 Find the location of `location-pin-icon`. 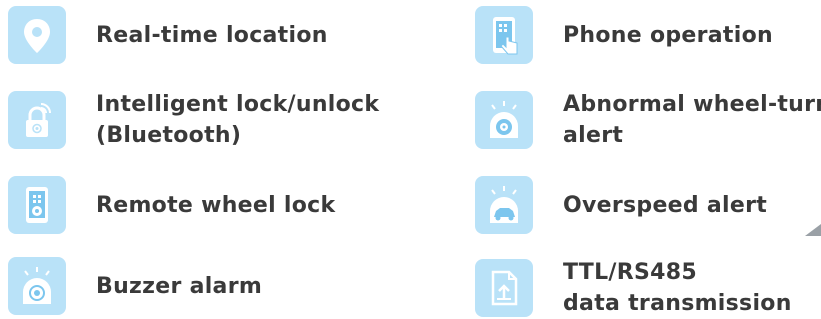

location-pin-icon is located at coordinates (37, 35).